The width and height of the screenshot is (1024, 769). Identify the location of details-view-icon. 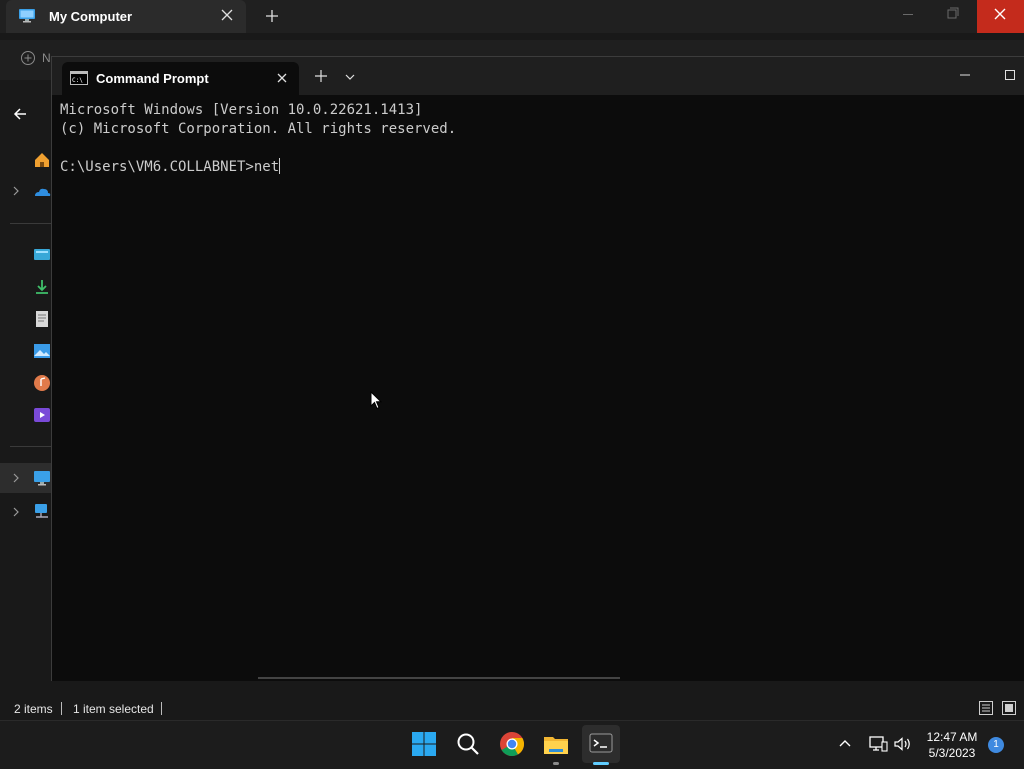
(986, 708).